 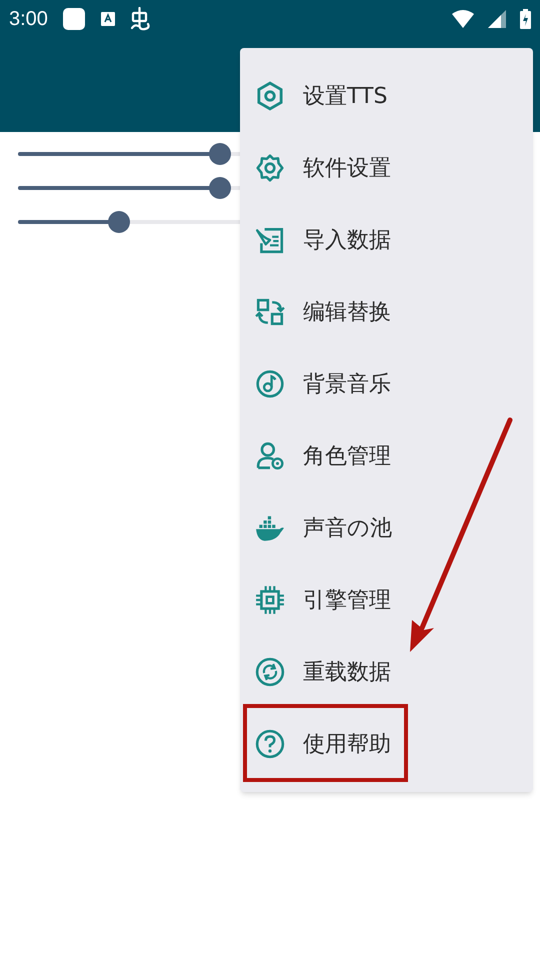 What do you see at coordinates (386, 528) in the screenshot?
I see `menu-item: 声音の池` at bounding box center [386, 528].